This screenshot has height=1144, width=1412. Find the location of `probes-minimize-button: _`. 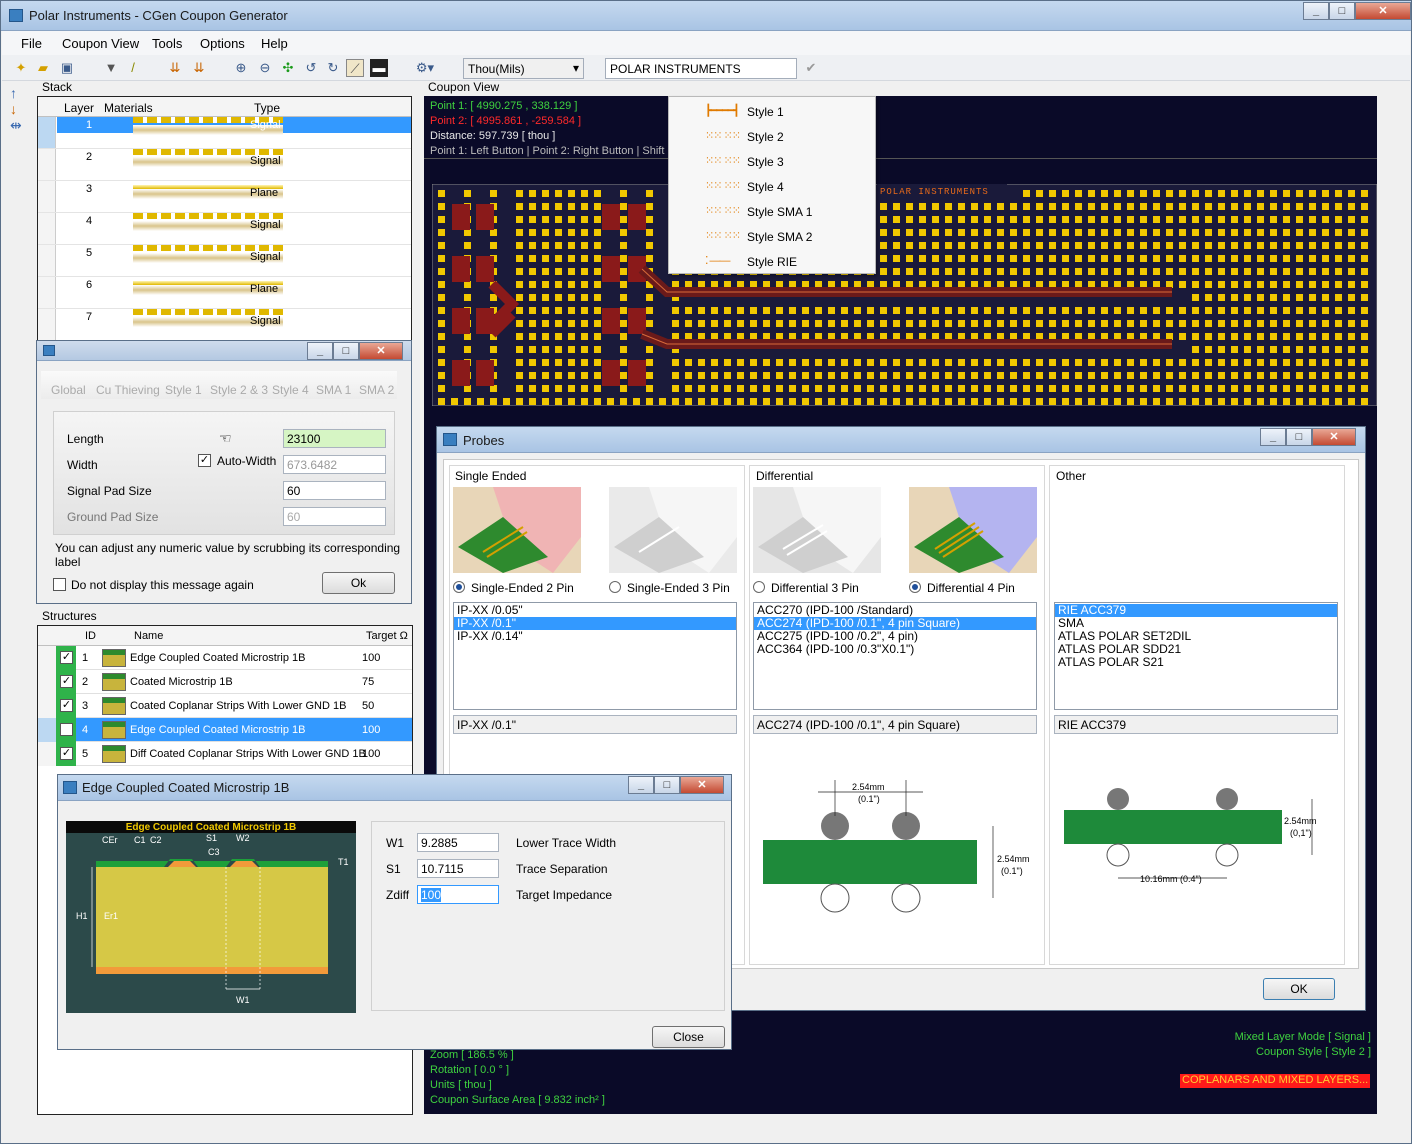

probes-minimize-button: _ is located at coordinates (1273, 437).